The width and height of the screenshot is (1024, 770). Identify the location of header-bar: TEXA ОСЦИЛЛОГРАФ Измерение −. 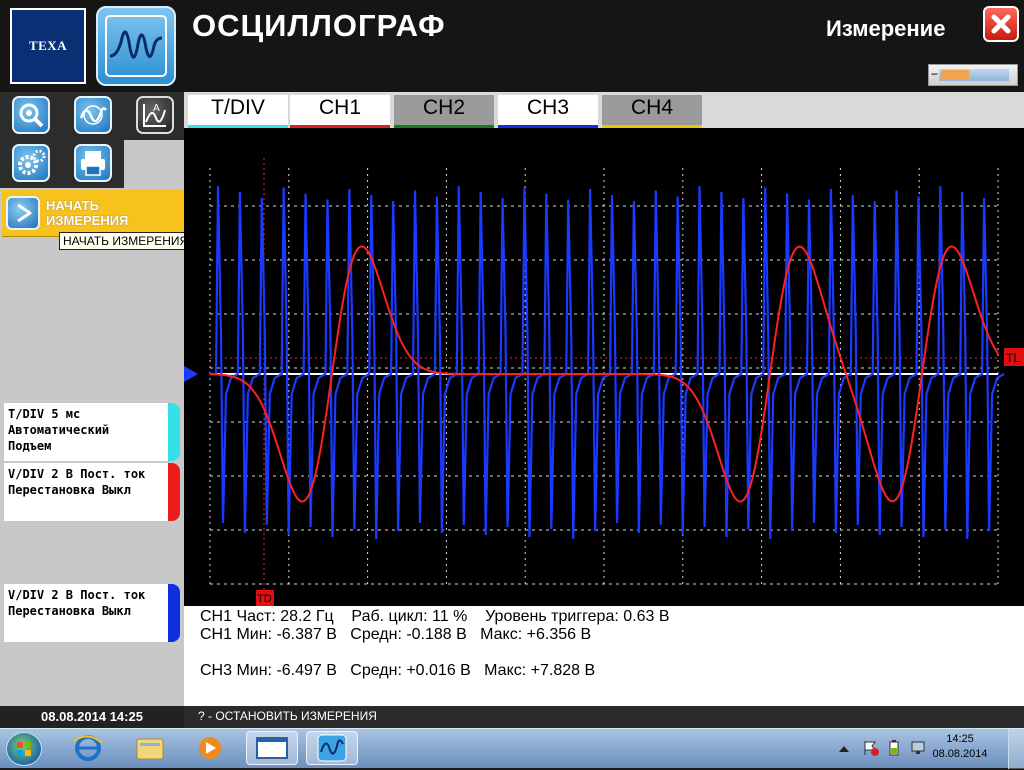
(512, 46).